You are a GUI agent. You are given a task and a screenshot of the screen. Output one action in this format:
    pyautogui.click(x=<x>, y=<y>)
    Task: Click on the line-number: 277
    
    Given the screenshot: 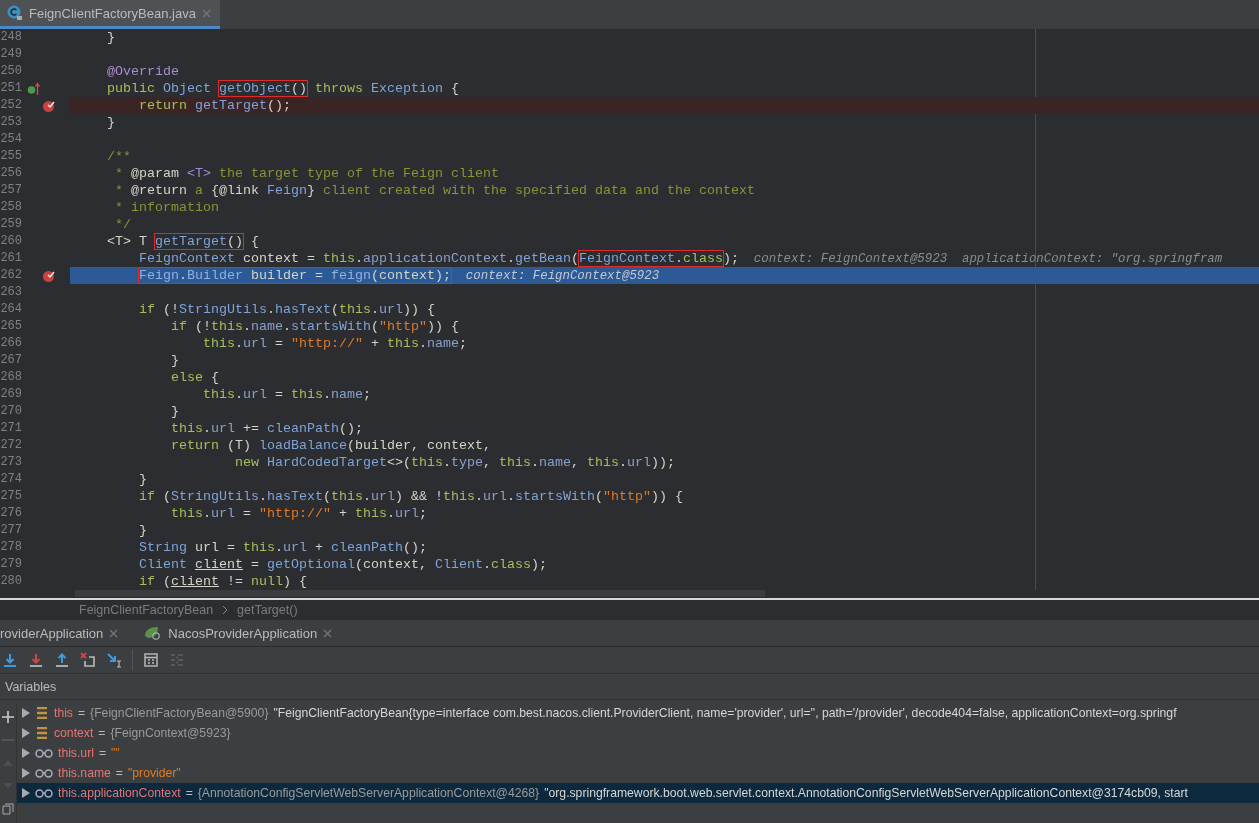 What is the action you would take?
    pyautogui.click(x=11, y=530)
    